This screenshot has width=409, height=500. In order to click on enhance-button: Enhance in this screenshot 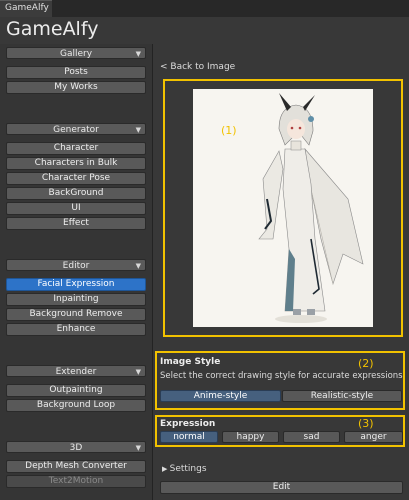, I will do `click(76, 329)`.